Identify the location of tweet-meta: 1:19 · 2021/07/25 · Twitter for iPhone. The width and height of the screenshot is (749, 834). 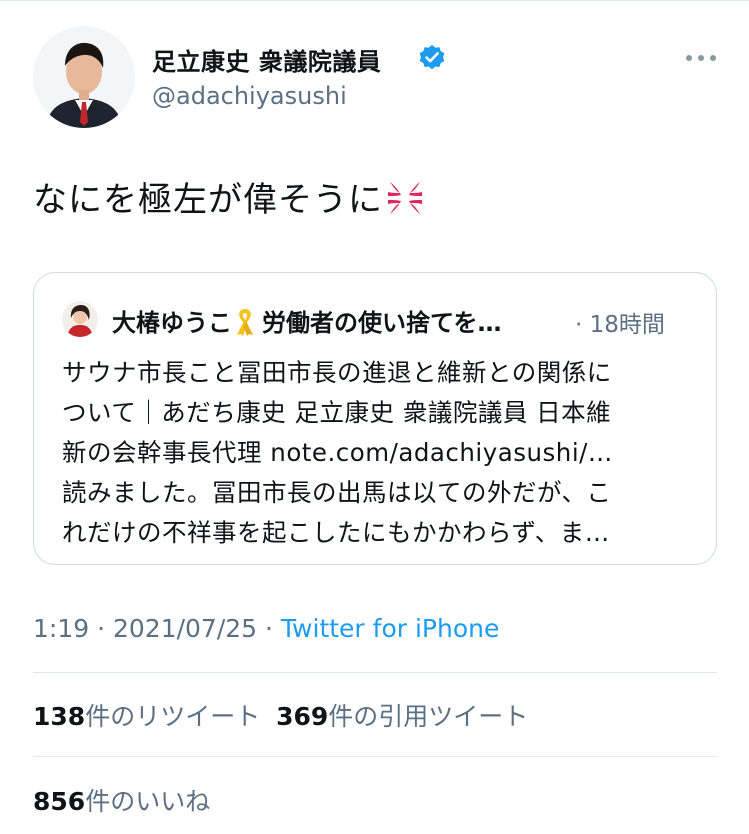
(266, 628).